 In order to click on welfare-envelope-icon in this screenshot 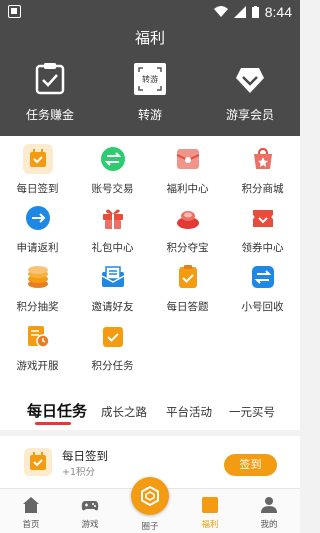, I will do `click(188, 159)`.